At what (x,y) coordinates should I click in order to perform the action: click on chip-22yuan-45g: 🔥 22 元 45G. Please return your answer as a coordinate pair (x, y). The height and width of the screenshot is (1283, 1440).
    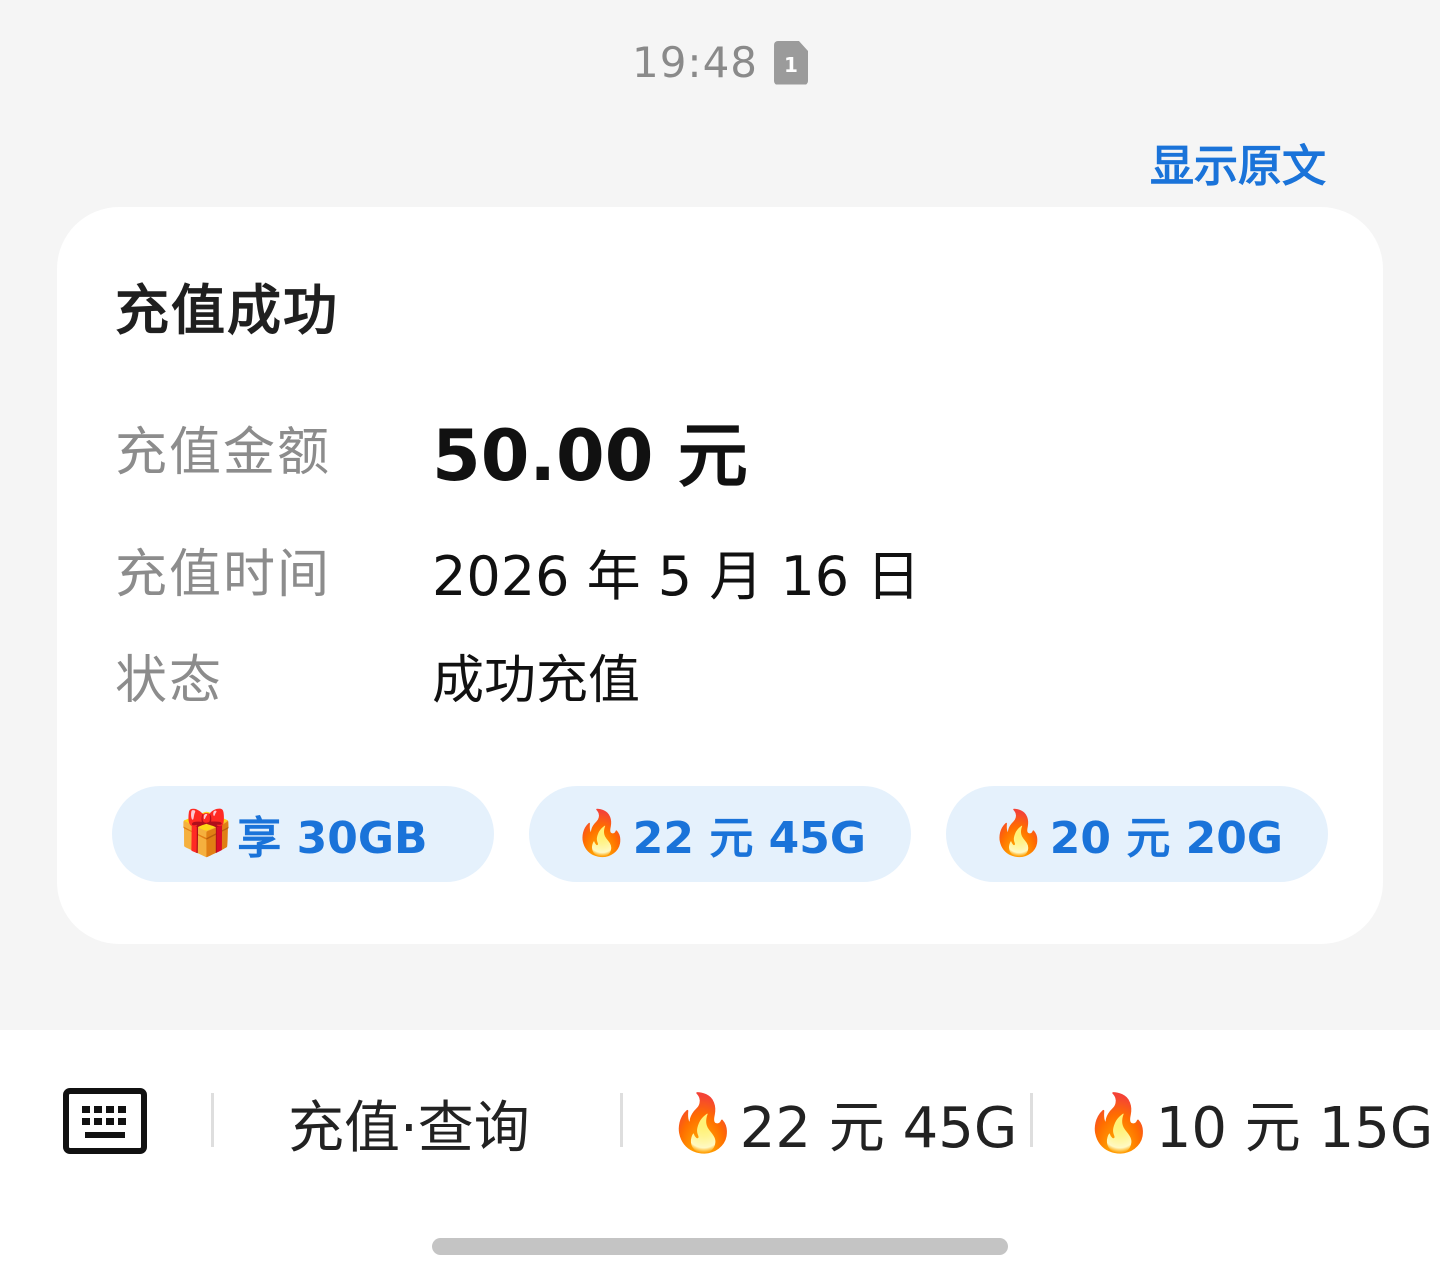
    Looking at the image, I should click on (720, 834).